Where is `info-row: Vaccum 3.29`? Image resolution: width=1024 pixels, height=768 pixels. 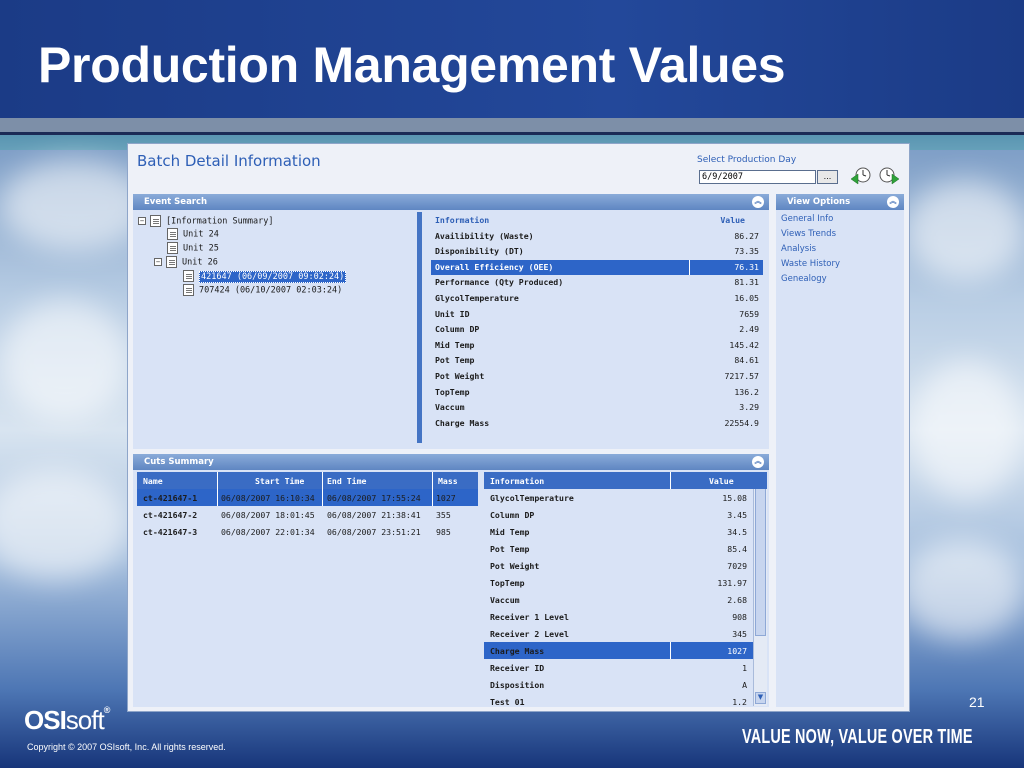 info-row: Vaccum 3.29 is located at coordinates (597, 408).